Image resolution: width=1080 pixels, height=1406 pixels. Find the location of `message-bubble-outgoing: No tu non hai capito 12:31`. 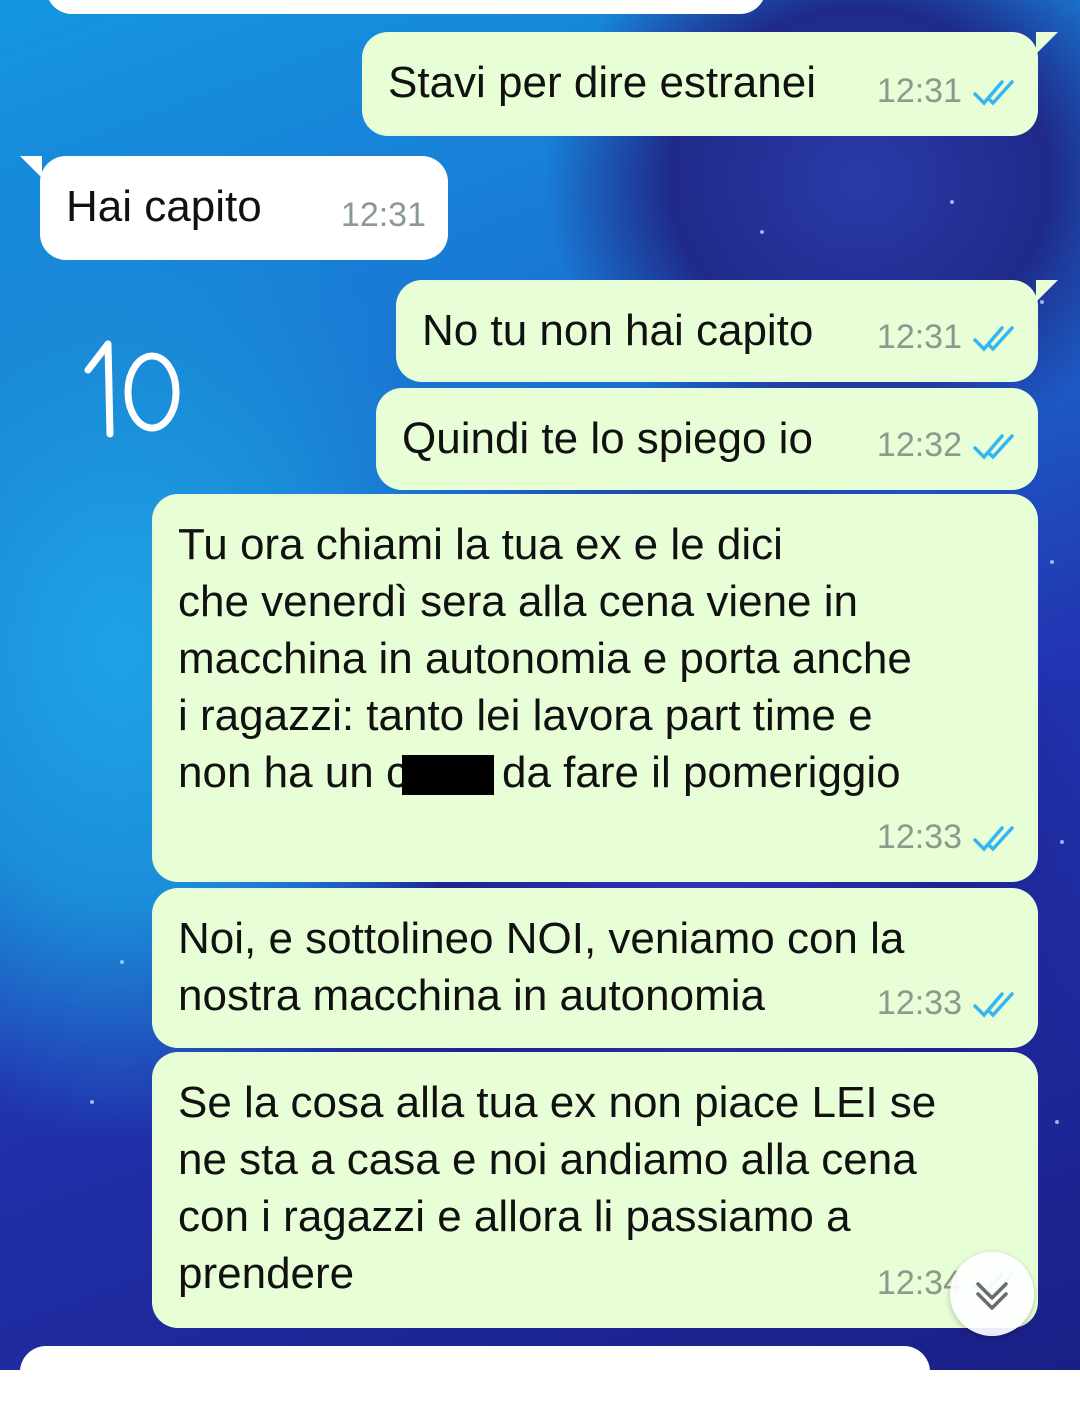

message-bubble-outgoing: No tu non hai capito 12:31 is located at coordinates (717, 331).